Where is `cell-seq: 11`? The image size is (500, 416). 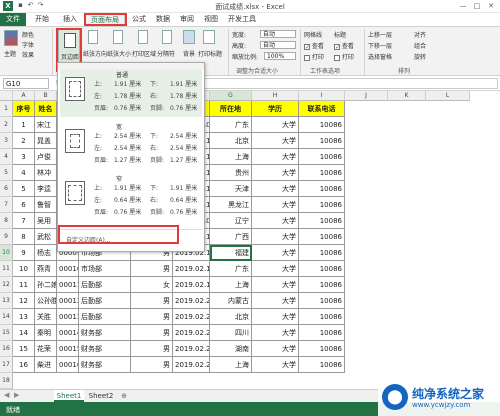
cell-seq: 11 is located at coordinates (24, 285).